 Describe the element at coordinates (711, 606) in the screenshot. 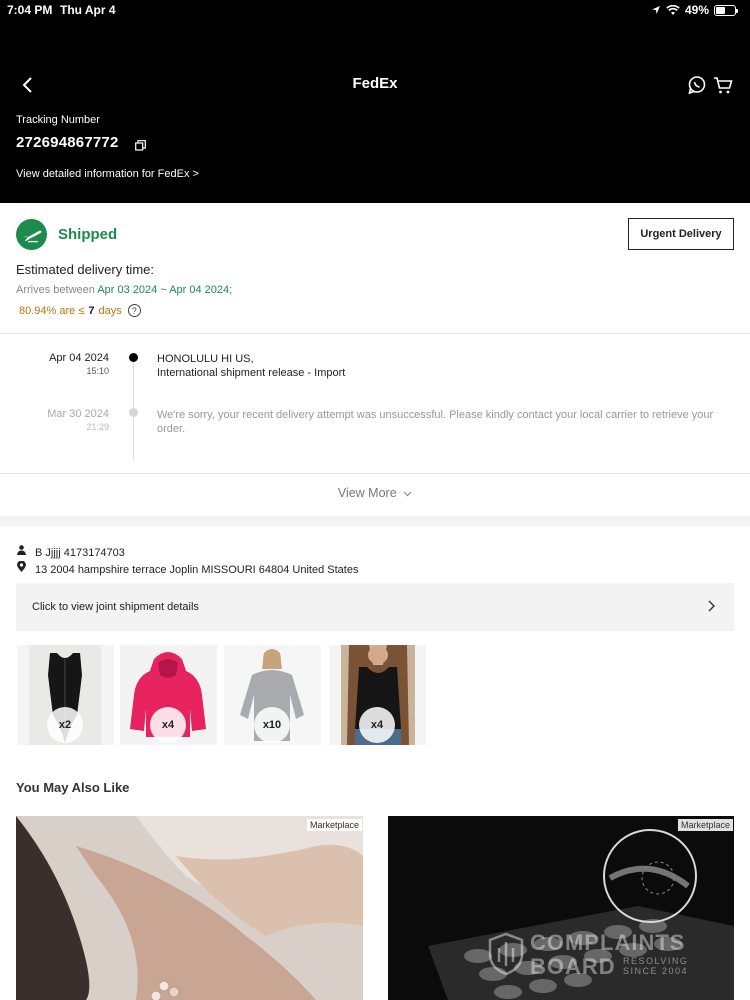

I see `chevron-right-icon` at that location.